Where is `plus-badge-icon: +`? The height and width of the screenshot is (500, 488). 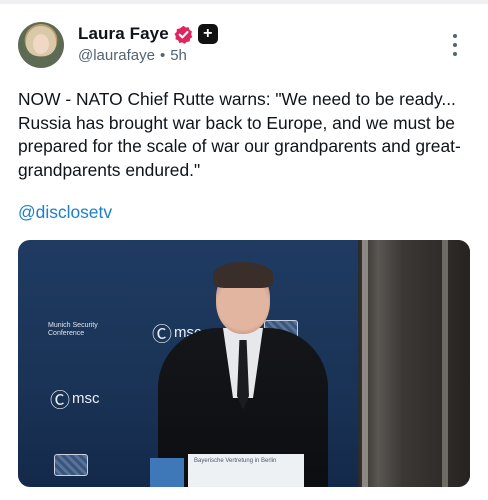 plus-badge-icon: + is located at coordinates (207, 34).